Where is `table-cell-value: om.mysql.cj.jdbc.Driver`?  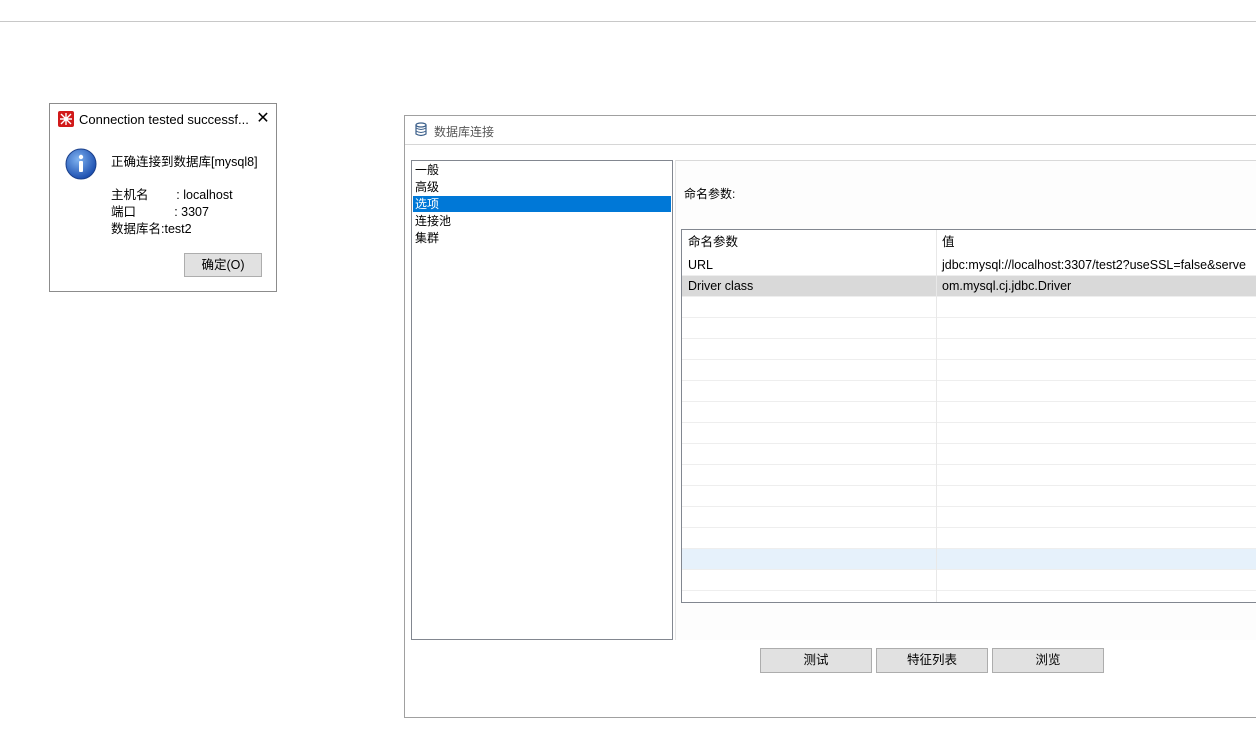
table-cell-value: om.mysql.cj.jdbc.Driver is located at coordinates (1096, 286).